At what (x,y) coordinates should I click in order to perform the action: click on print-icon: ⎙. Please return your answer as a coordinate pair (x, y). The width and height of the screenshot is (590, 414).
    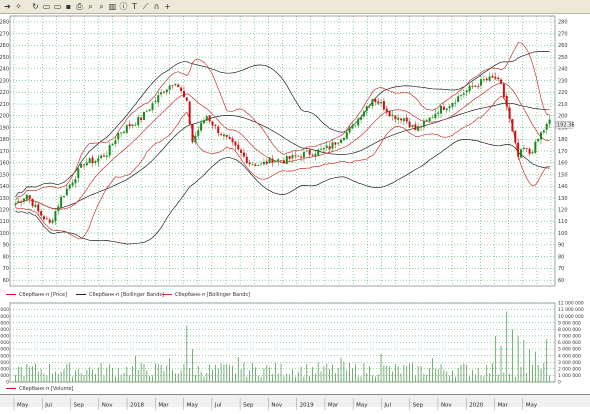
    Looking at the image, I should click on (79, 6).